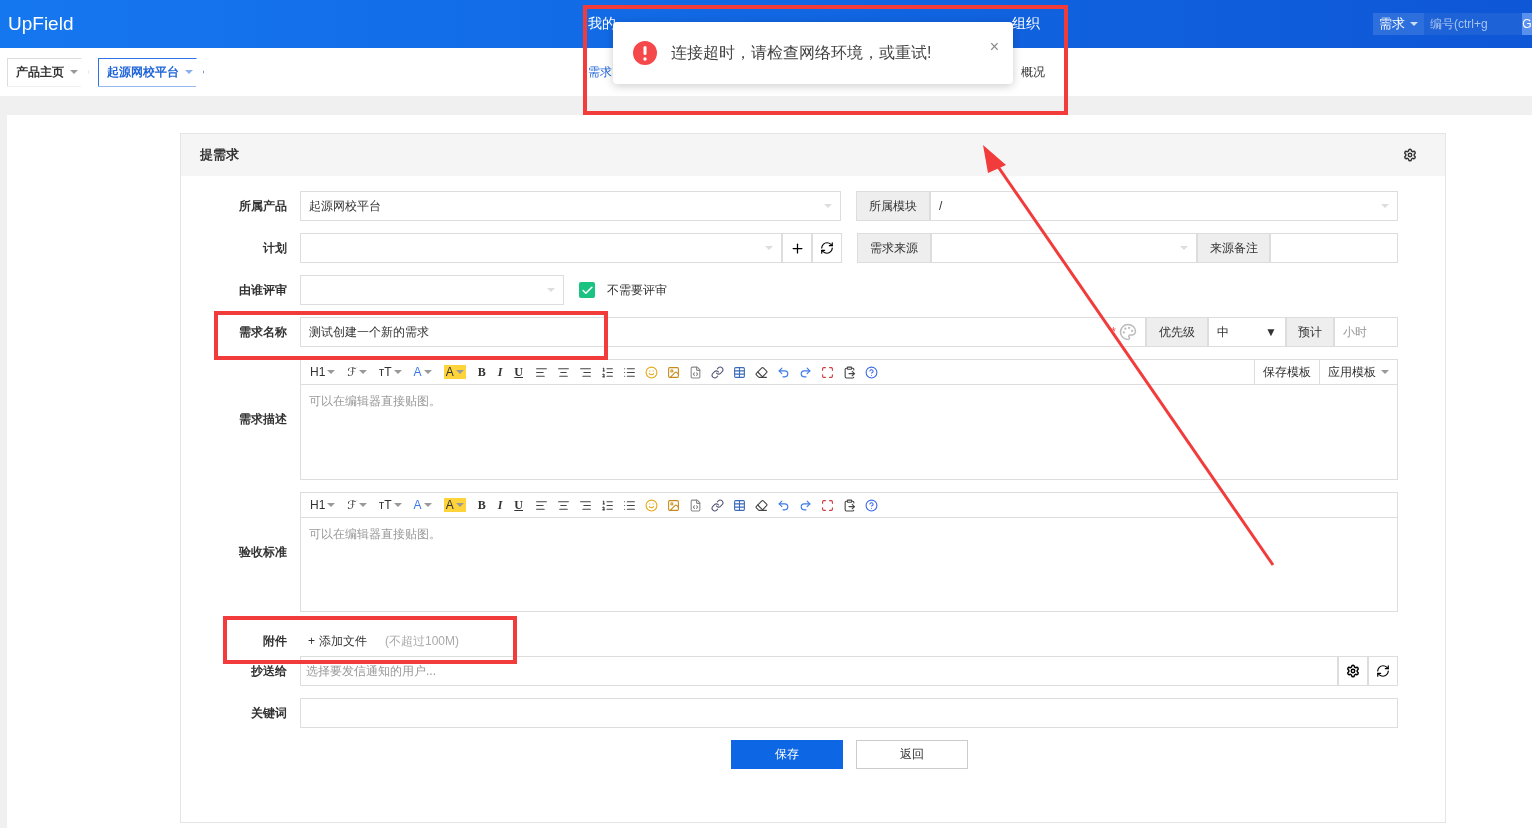 This screenshot has height=828, width=1532. What do you see at coordinates (1164, 206) in the screenshot?
I see `module-select: /` at bounding box center [1164, 206].